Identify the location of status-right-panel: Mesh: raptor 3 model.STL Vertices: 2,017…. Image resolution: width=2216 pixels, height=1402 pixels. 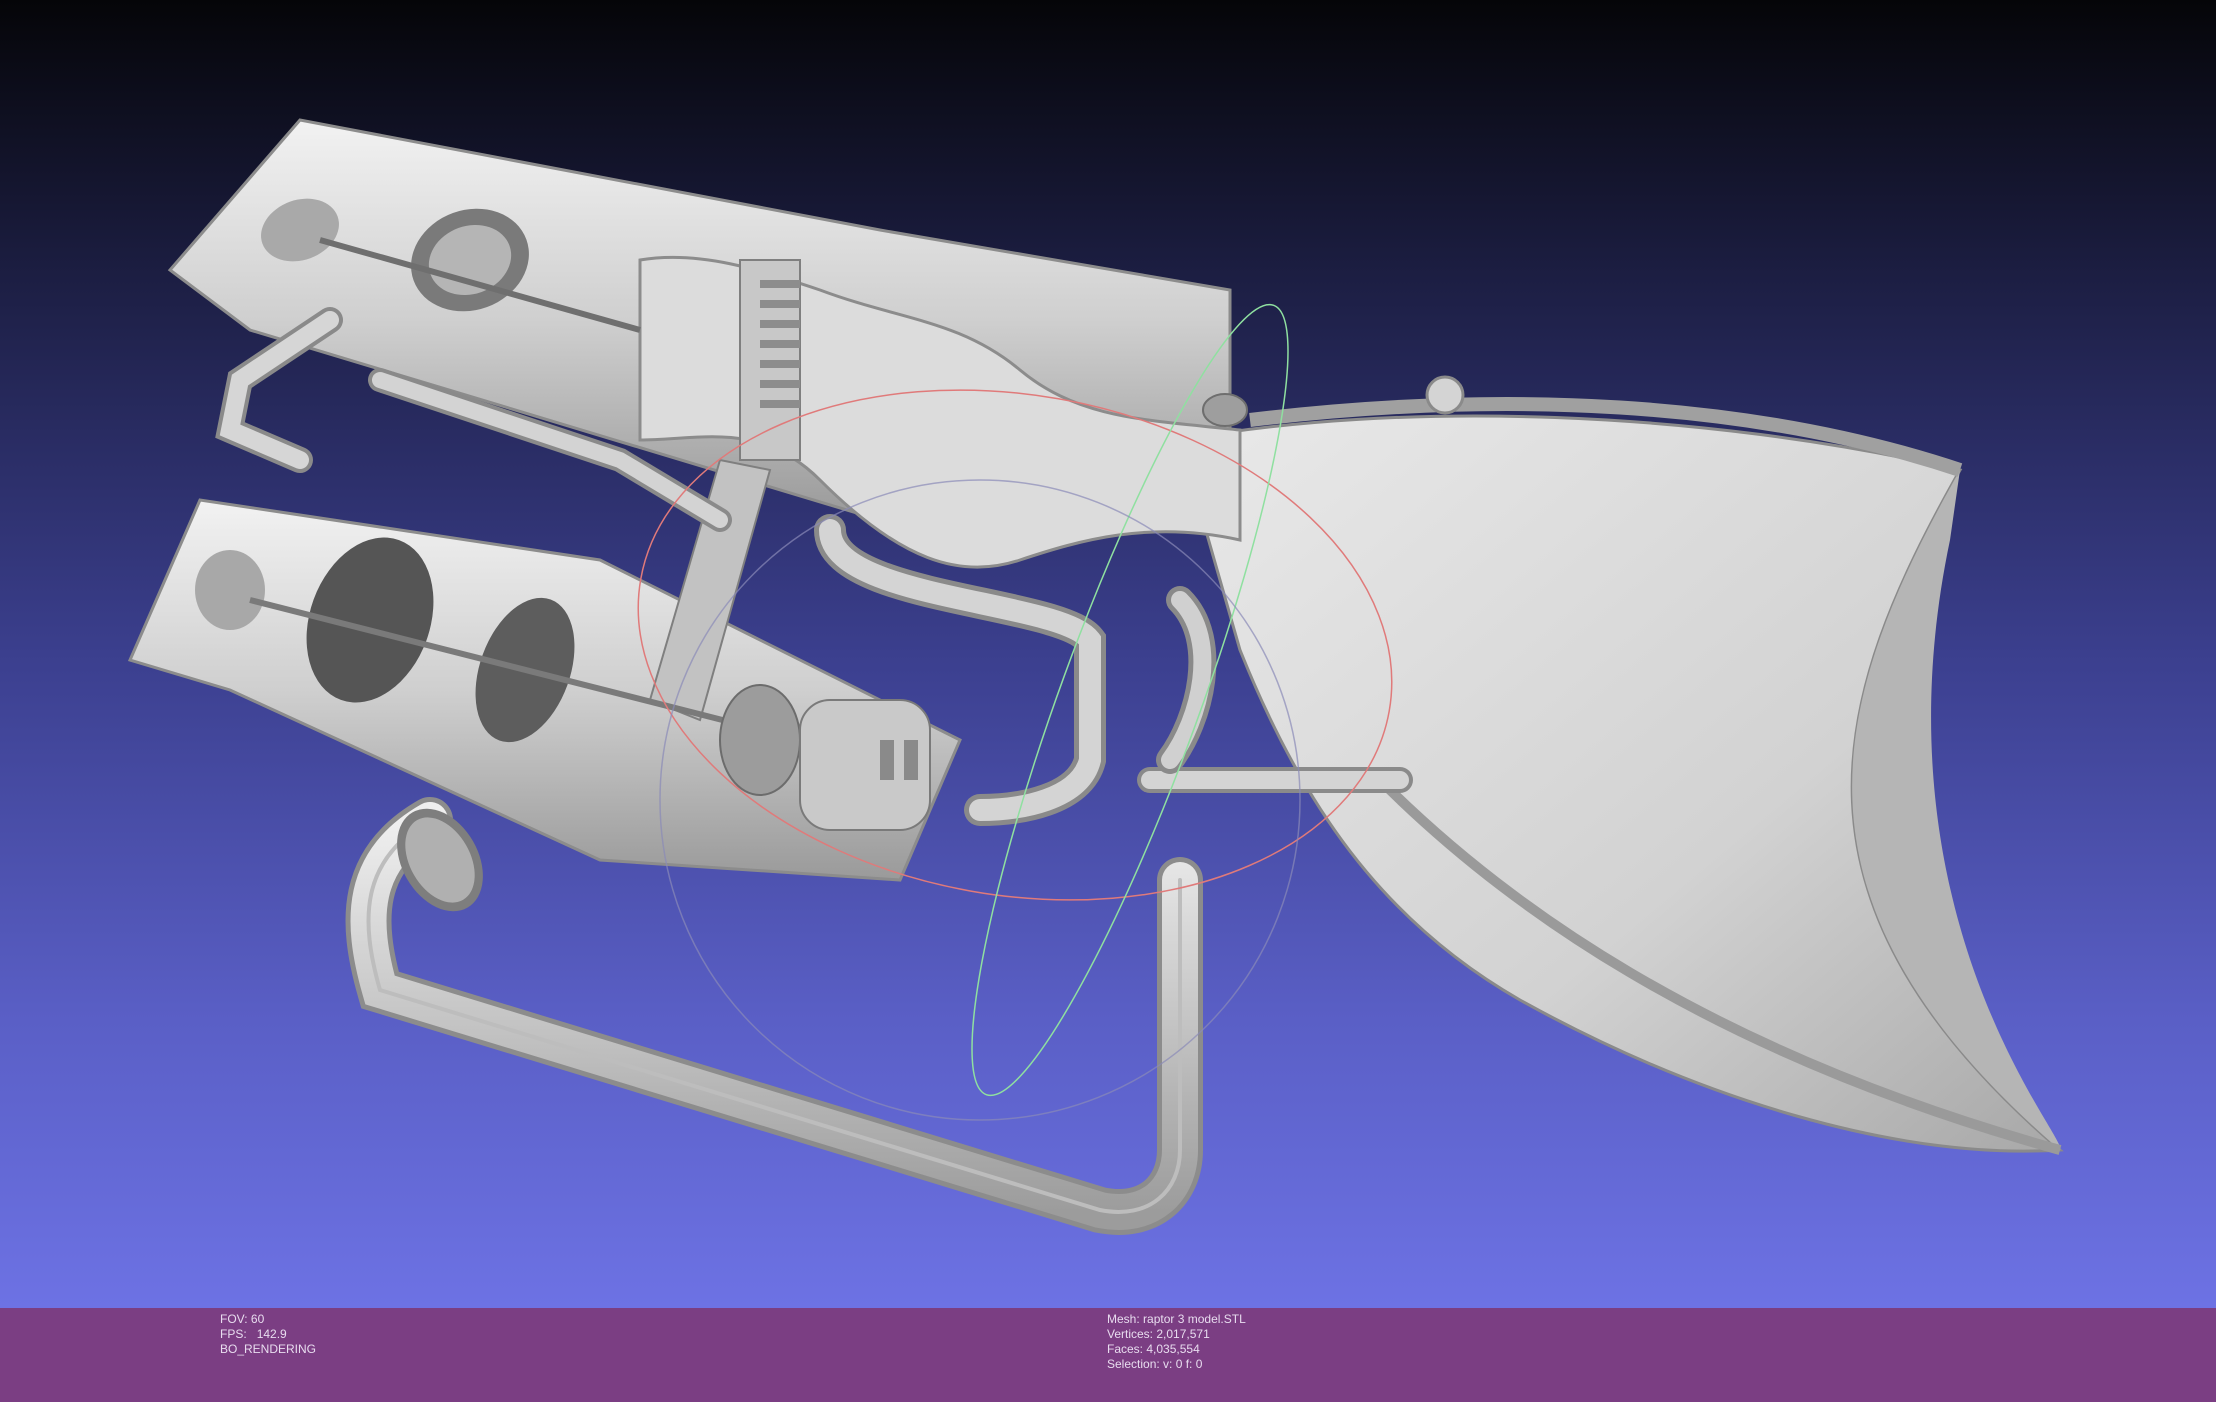
(1176, 1342).